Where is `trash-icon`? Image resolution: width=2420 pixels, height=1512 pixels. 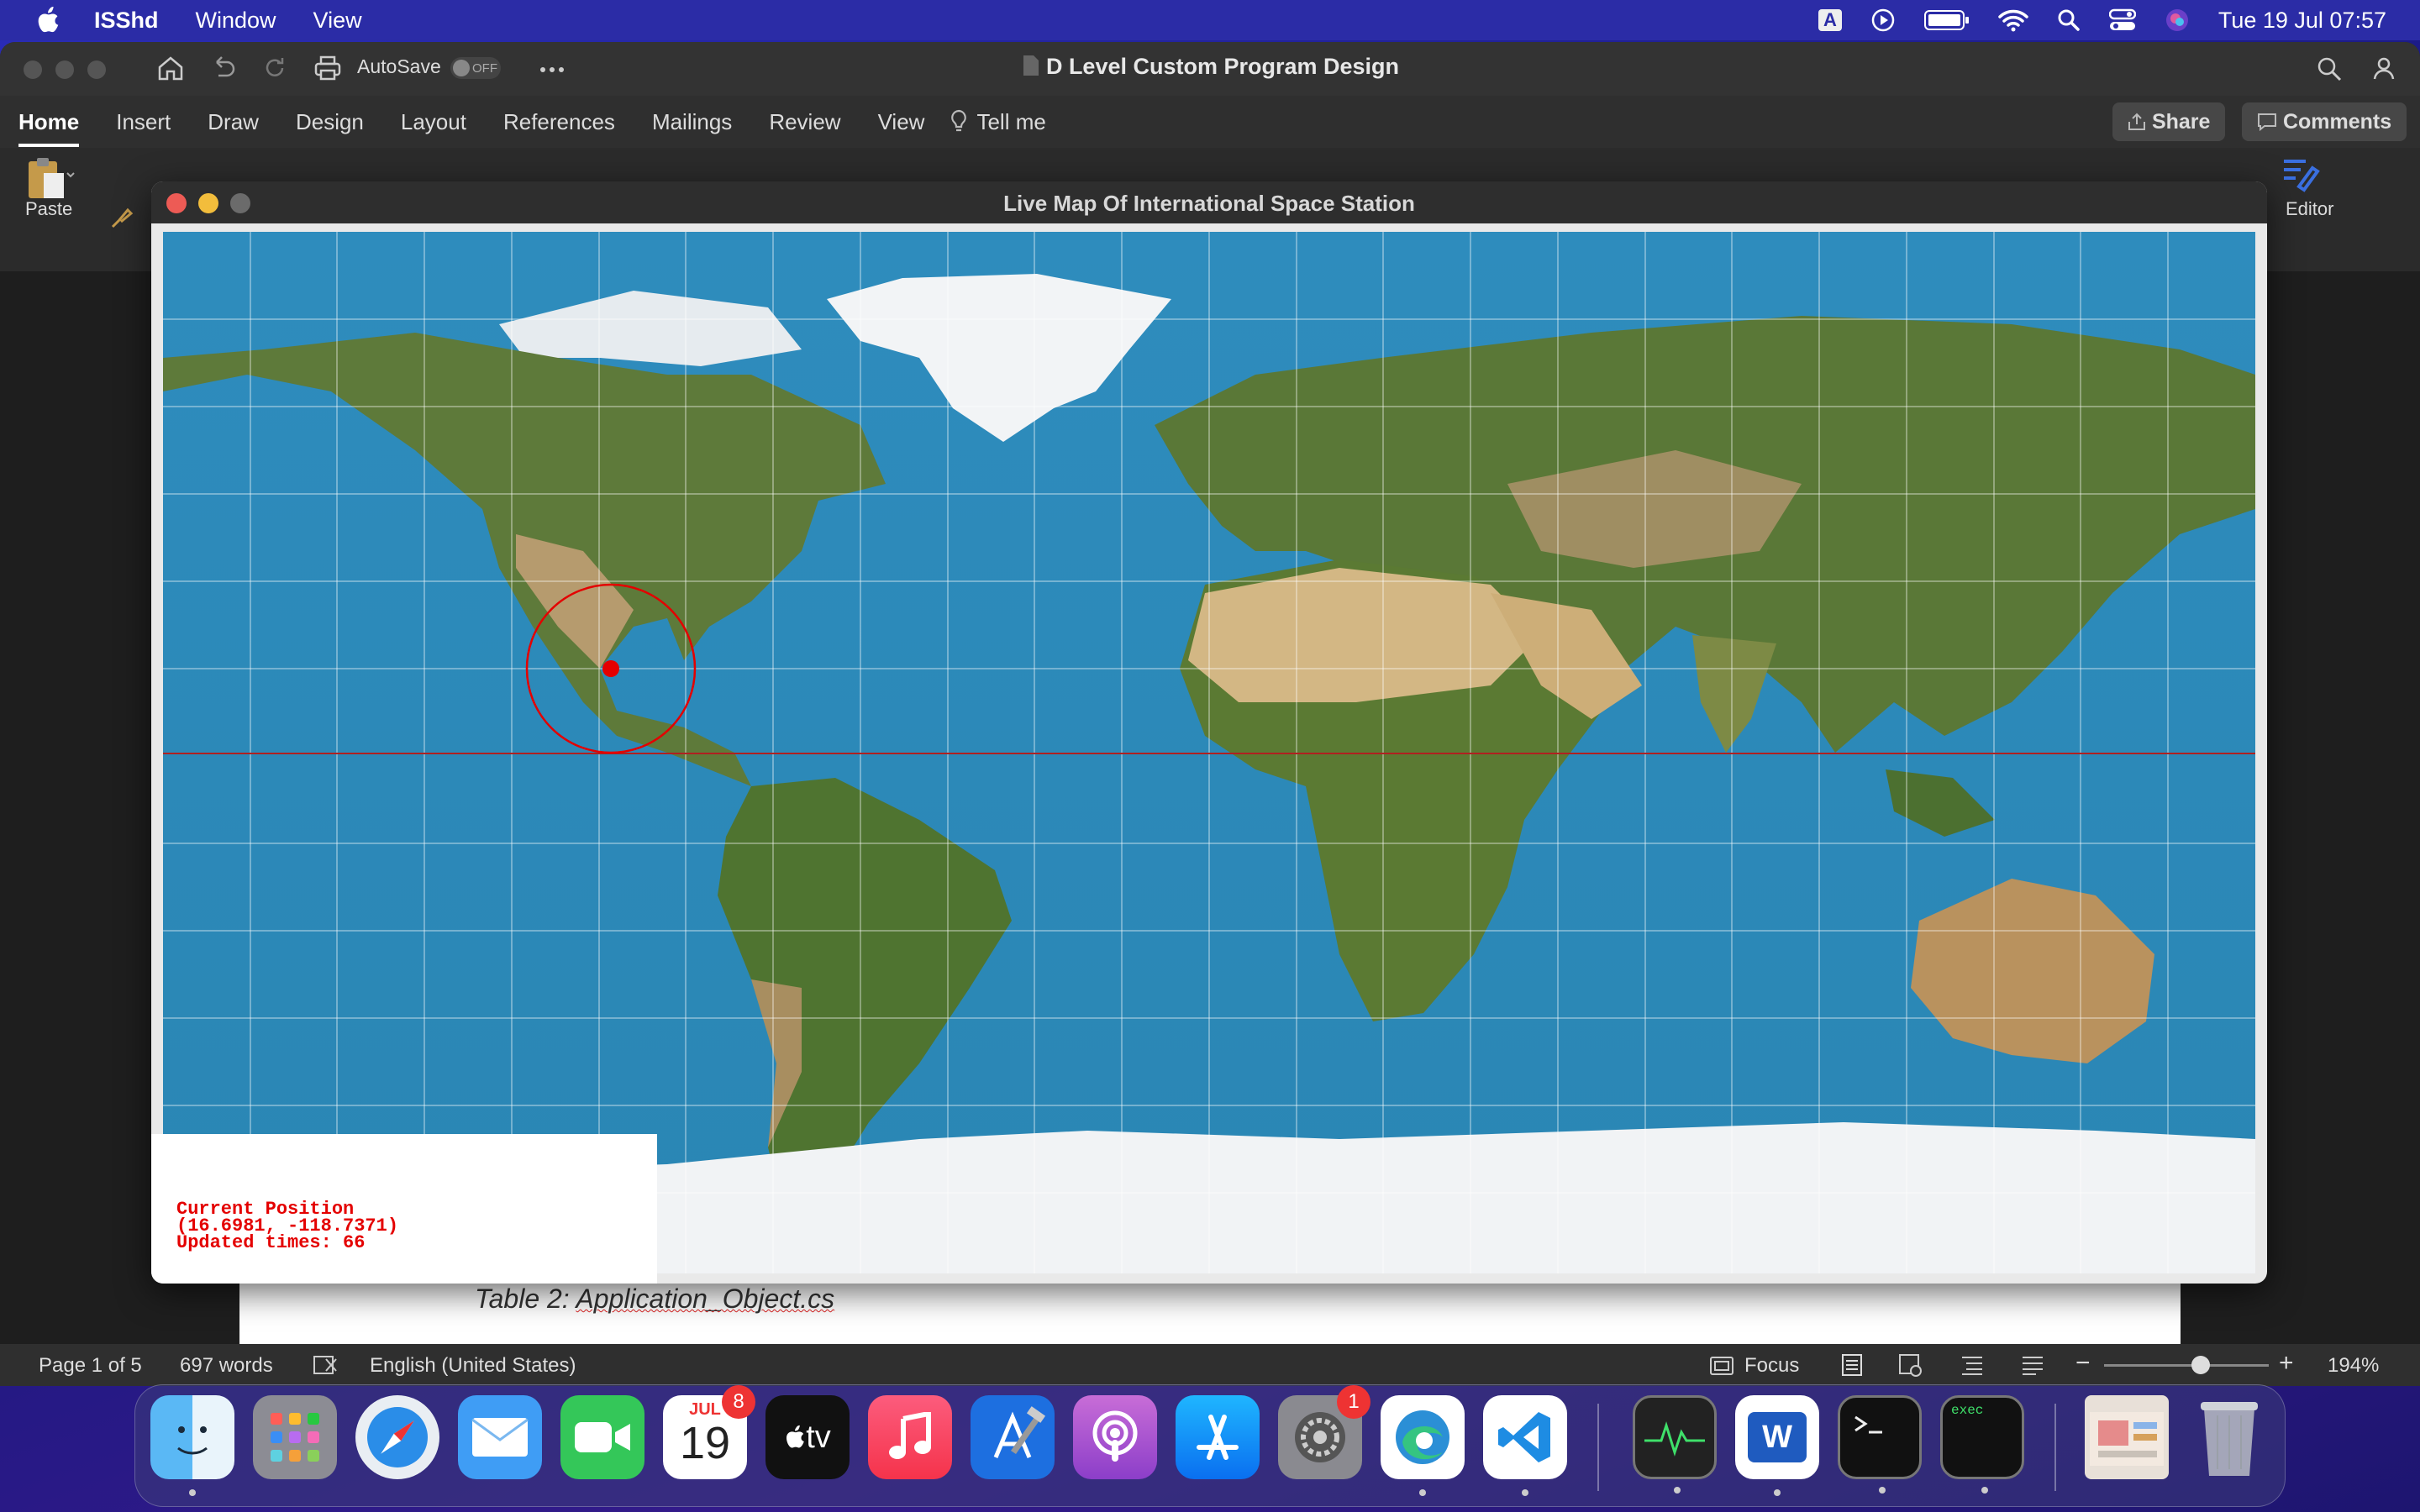
trash-icon is located at coordinates (2229, 1439).